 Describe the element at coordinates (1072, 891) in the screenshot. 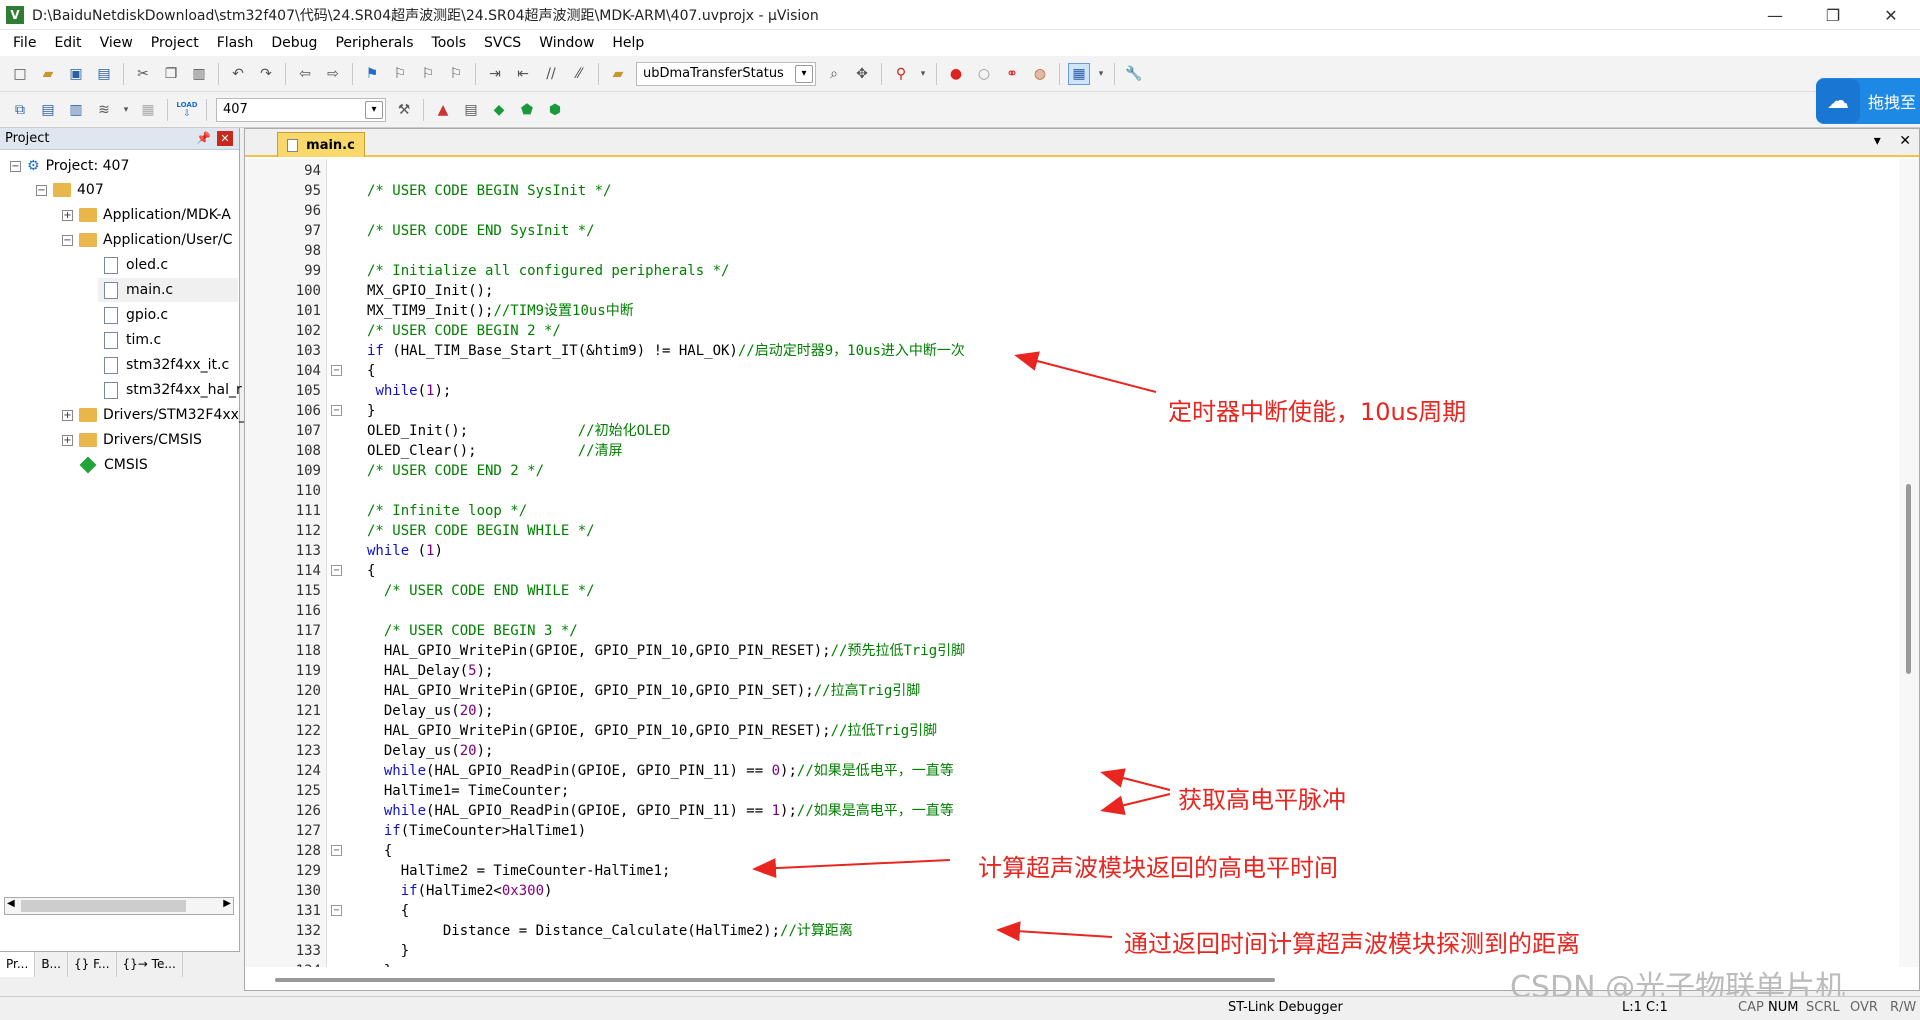

I see `code-line: 130 if(HalTime2<0x300)` at that location.